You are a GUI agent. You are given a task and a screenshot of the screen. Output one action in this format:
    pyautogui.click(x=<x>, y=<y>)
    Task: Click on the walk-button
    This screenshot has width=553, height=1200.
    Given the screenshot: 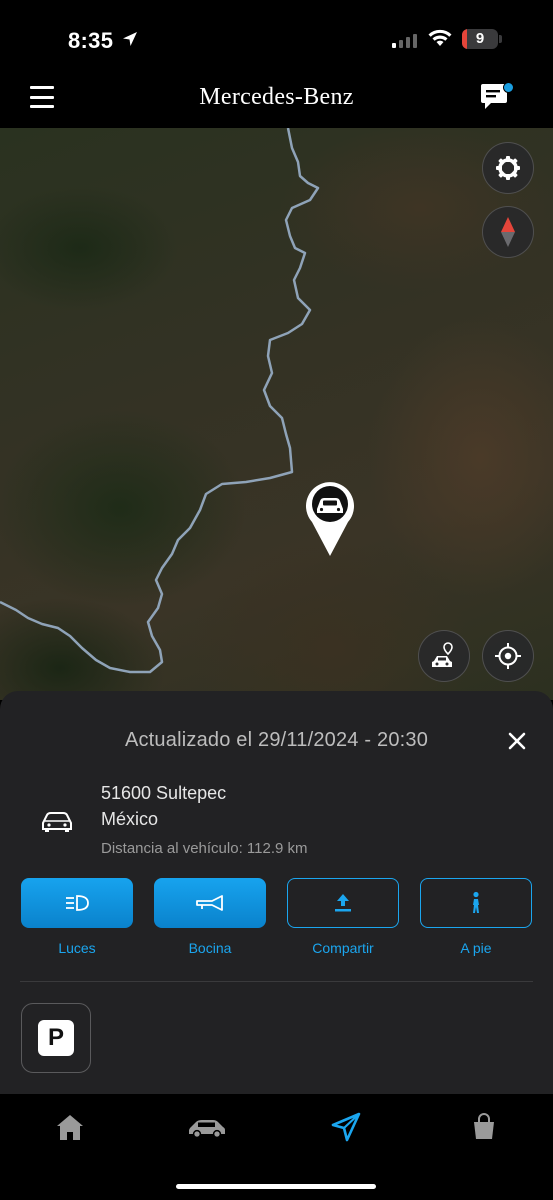 What is the action you would take?
    pyautogui.click(x=476, y=903)
    